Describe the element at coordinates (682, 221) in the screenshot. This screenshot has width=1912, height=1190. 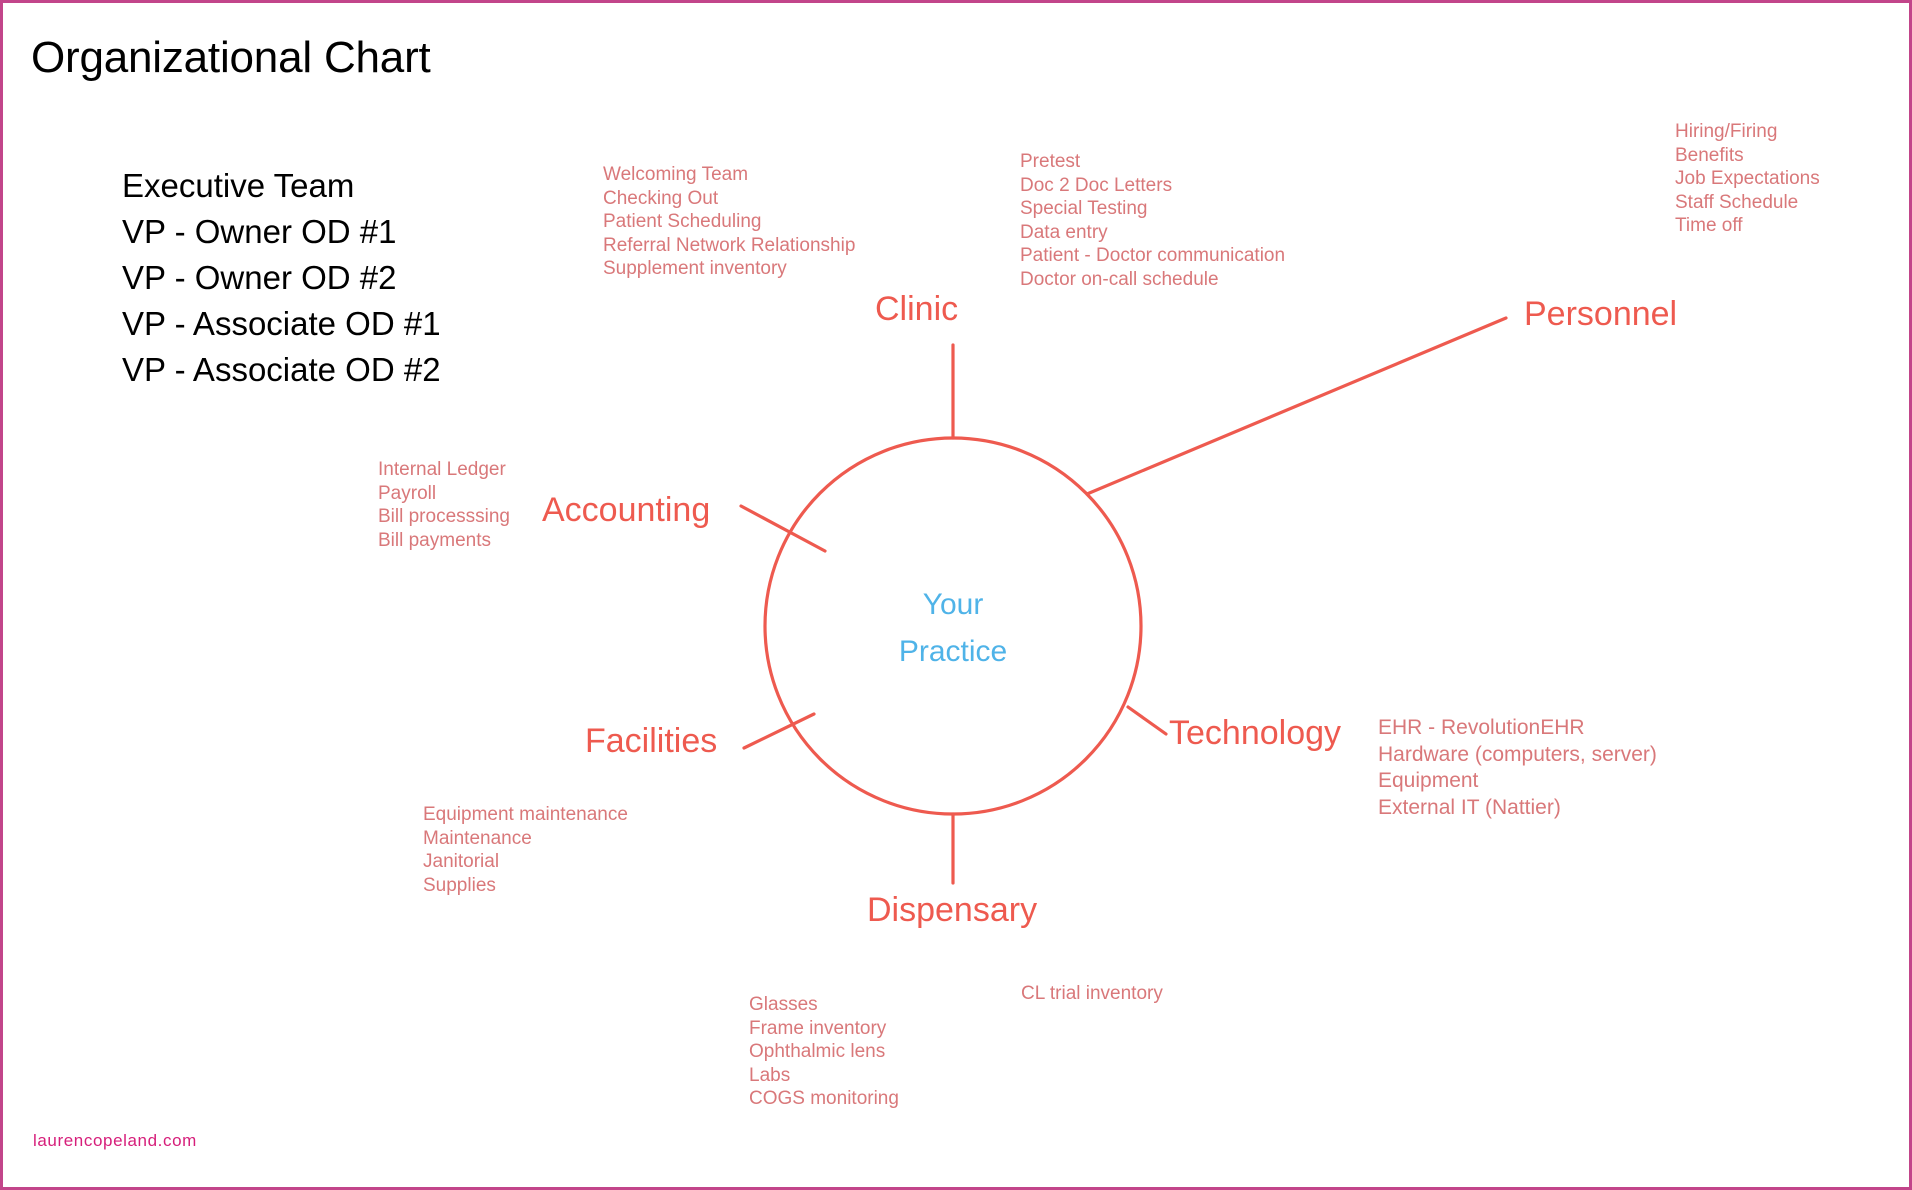
I see `detail-item: Patient Scheduling` at that location.